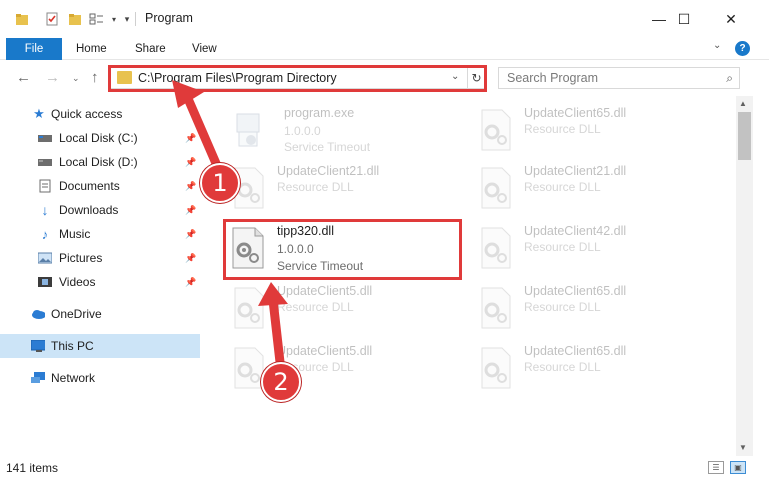 The image size is (769, 498). I want to click on sidebar-item-videos: Videos 📌, so click(100, 282).